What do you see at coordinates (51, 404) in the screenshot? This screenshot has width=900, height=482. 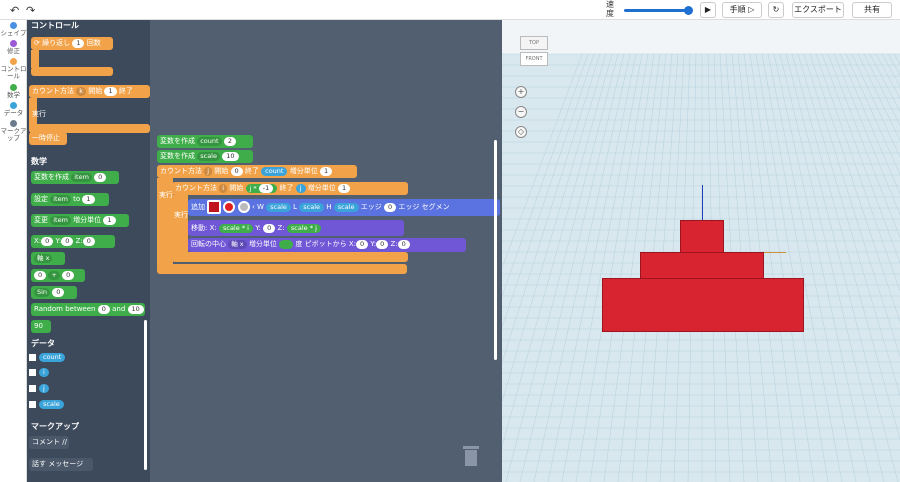 I see `var-scale: scale` at bounding box center [51, 404].